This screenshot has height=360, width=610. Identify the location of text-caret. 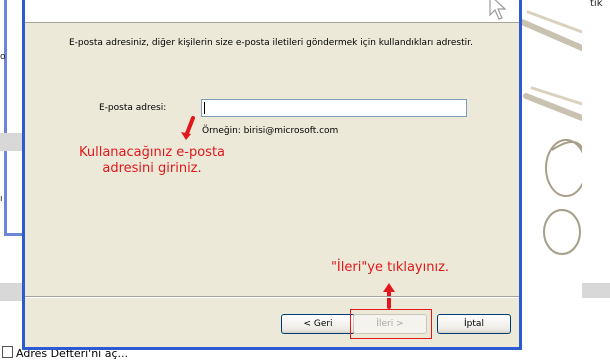
(204, 108).